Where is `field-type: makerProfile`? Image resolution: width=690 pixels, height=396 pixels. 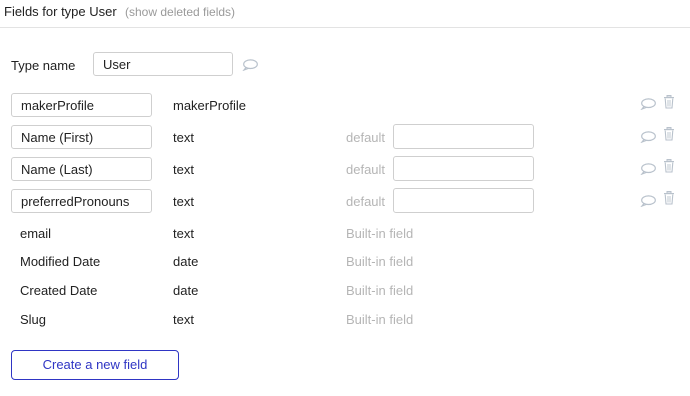
field-type: makerProfile is located at coordinates (209, 105).